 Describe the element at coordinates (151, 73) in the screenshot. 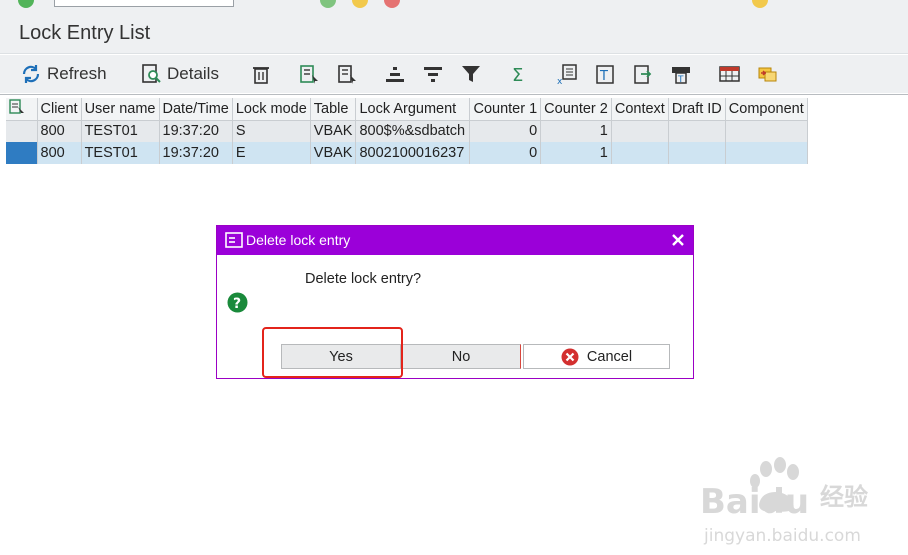

I see `details-icon` at that location.